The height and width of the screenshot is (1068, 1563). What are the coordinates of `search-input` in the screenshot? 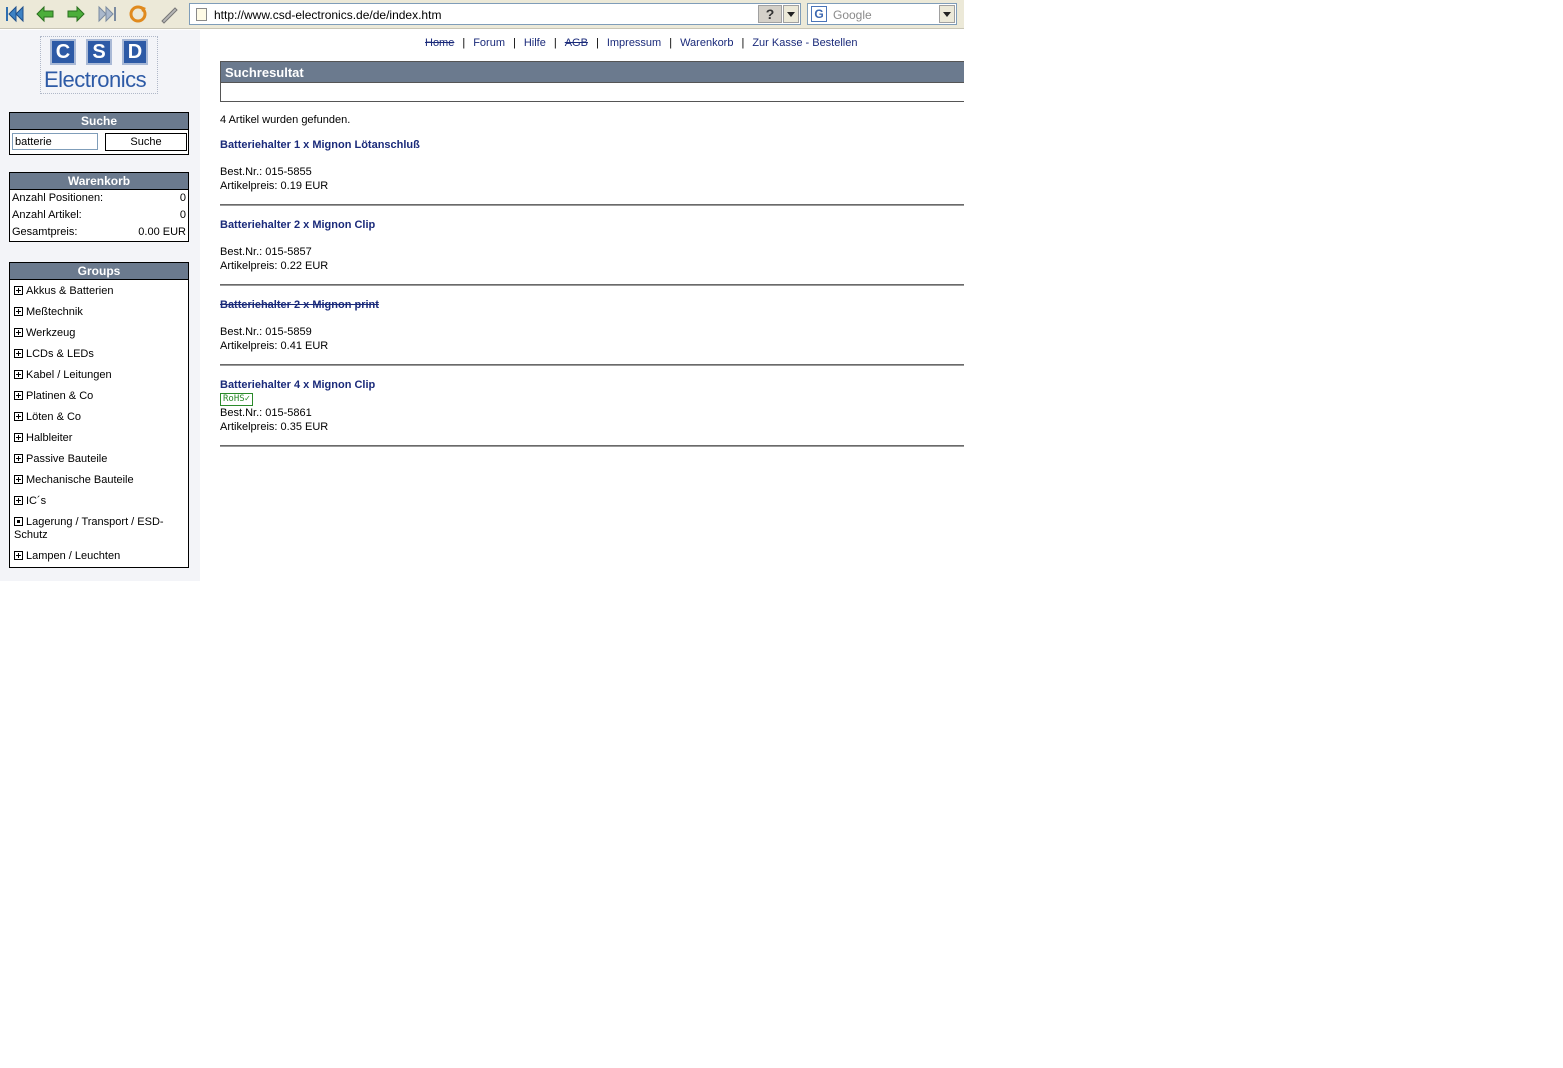 It's located at (55, 141).